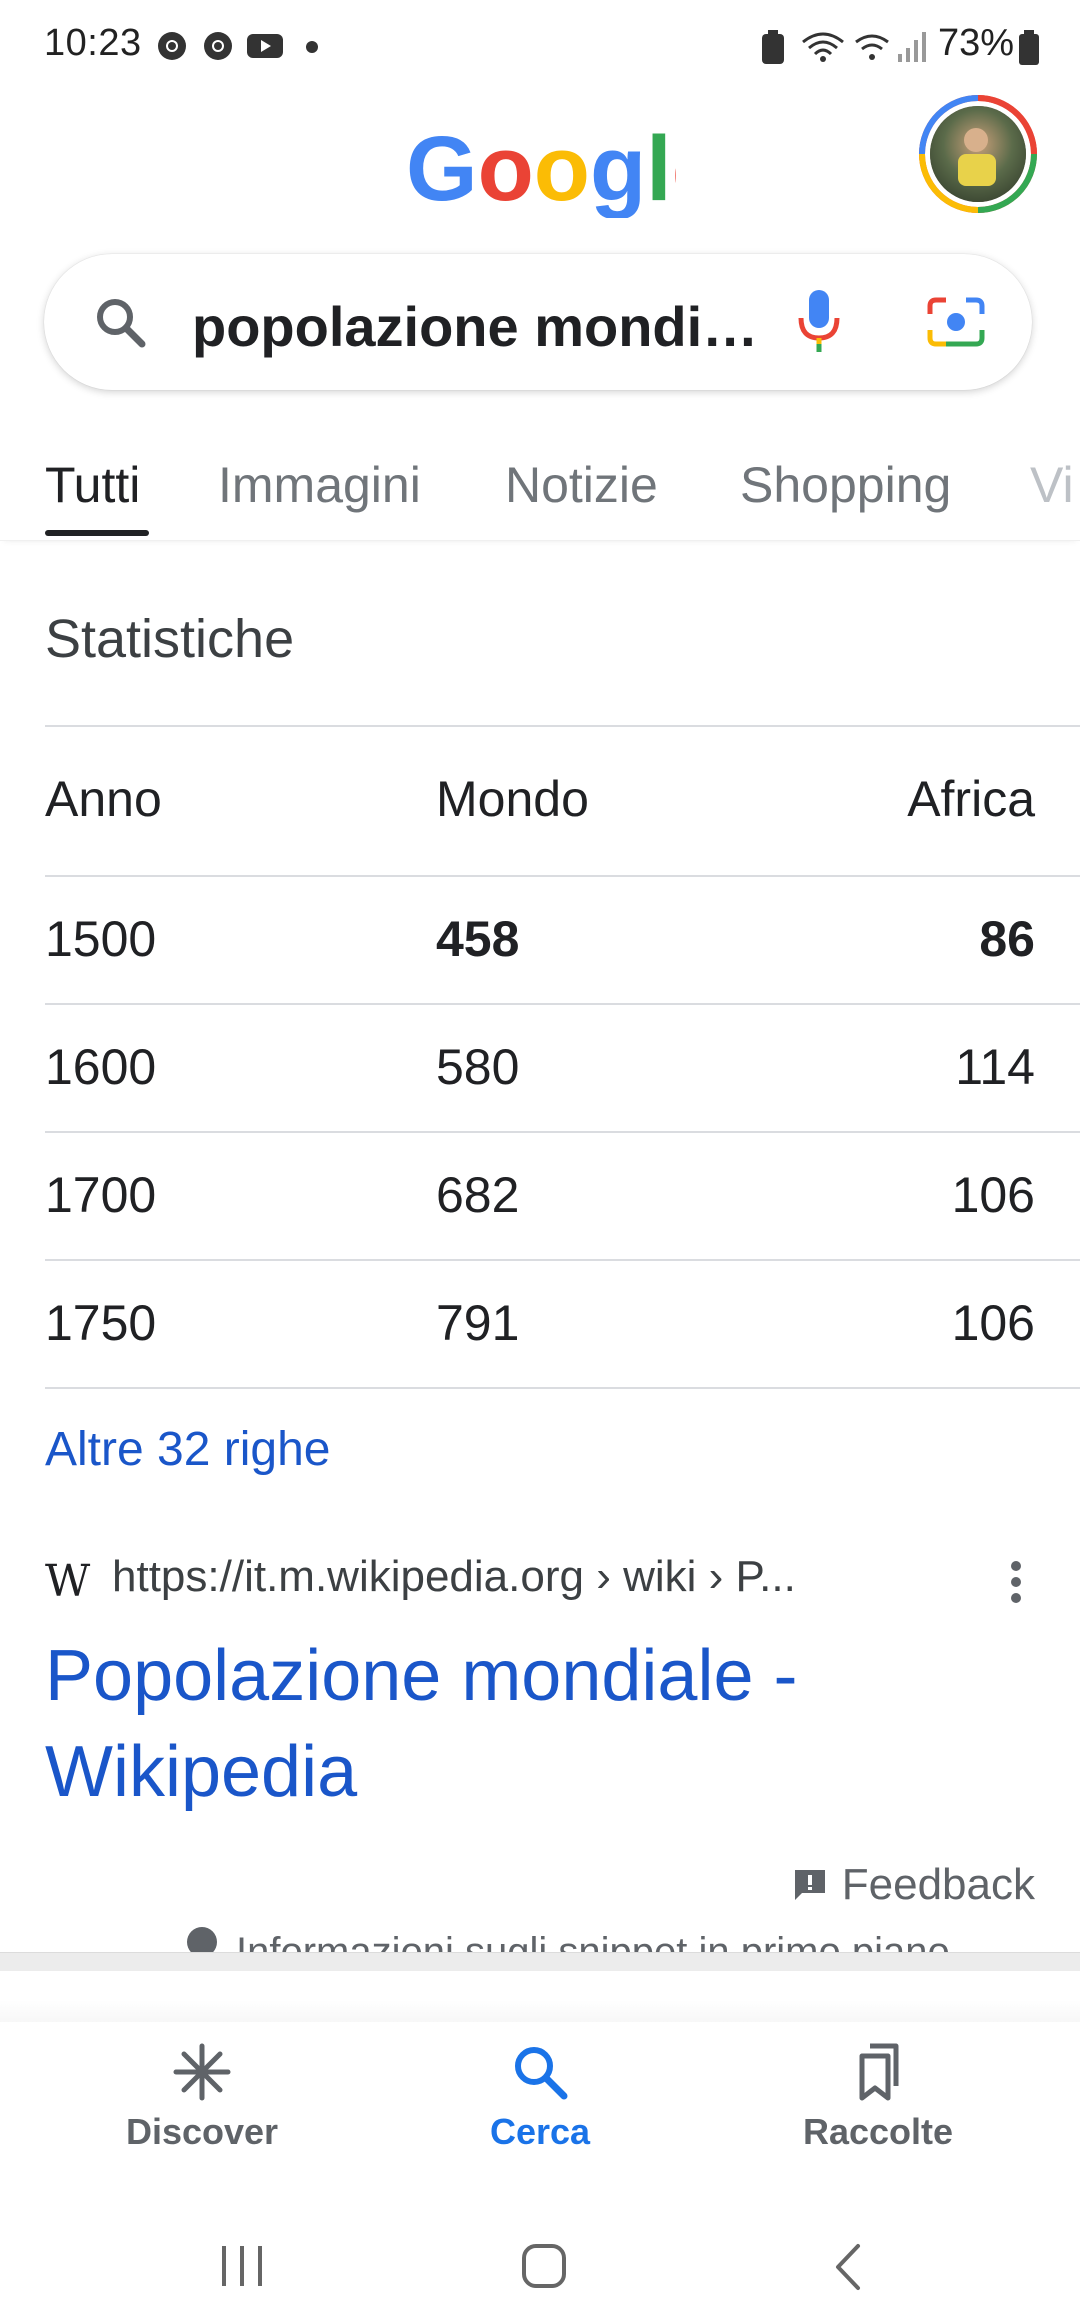  Describe the element at coordinates (848, 2267) in the screenshot. I see `back-icon` at that location.